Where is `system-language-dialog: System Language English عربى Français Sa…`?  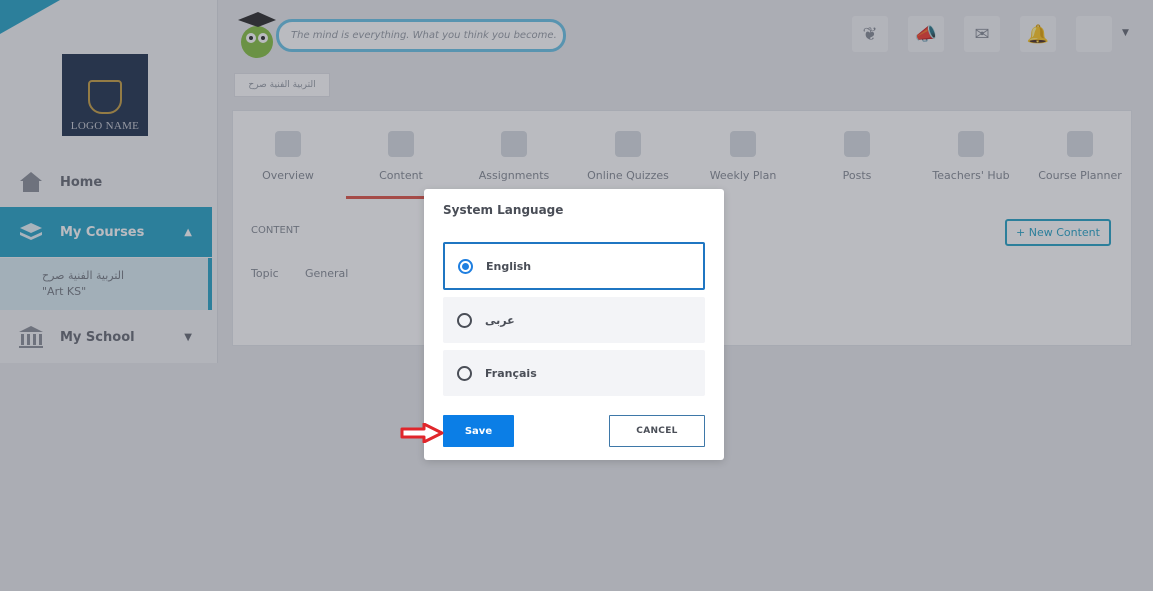
system-language-dialog: System Language English عربى Français Sa… is located at coordinates (574, 324).